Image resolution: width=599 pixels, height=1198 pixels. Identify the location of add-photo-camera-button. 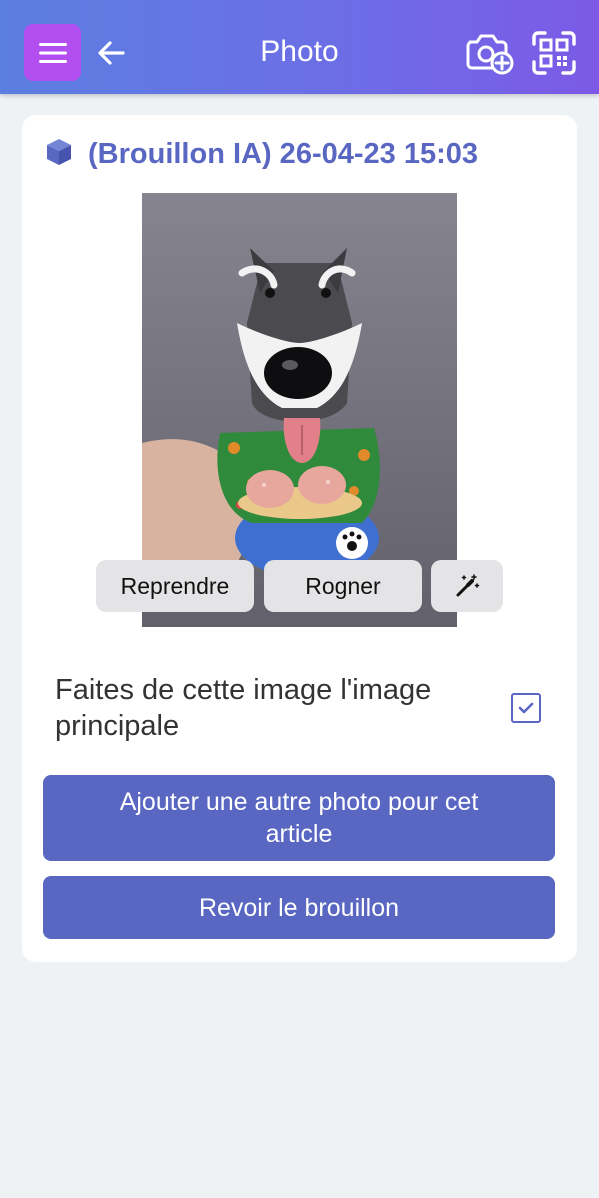
(489, 53).